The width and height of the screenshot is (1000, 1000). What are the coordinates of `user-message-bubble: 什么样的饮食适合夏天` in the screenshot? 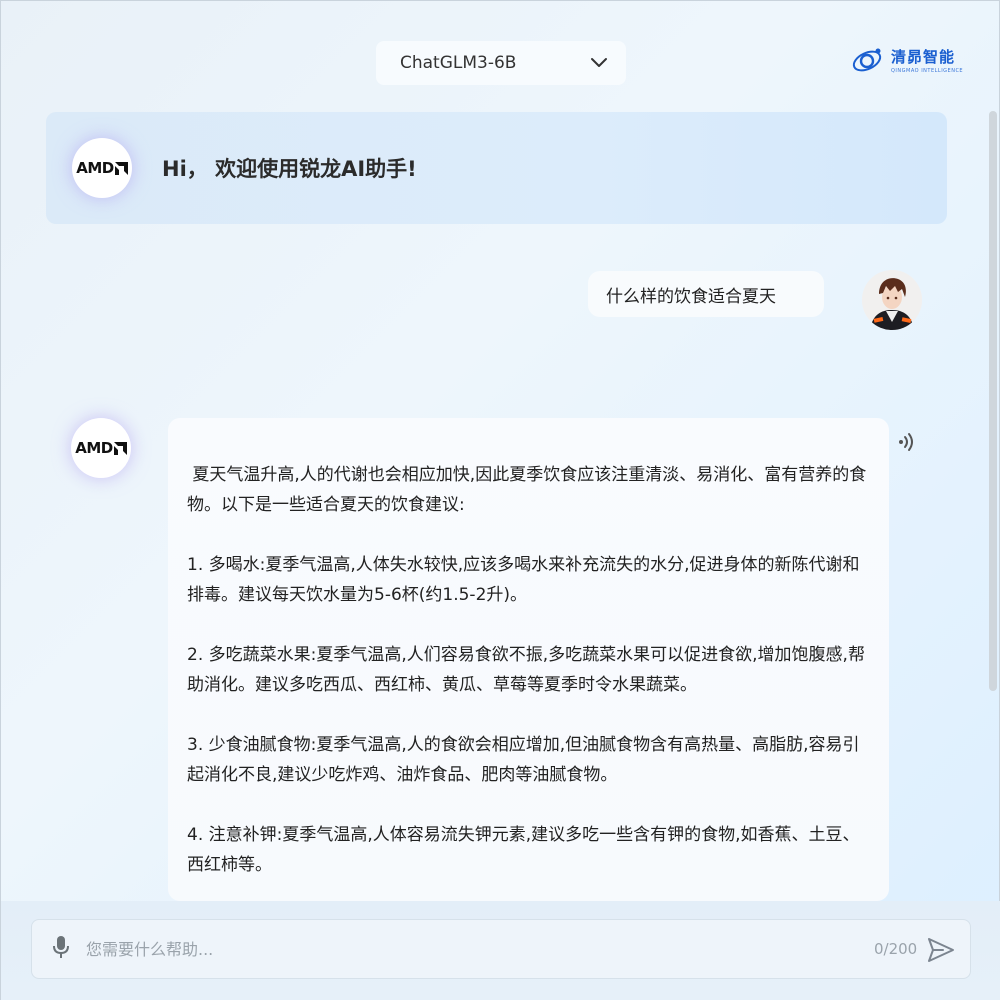 It's located at (706, 294).